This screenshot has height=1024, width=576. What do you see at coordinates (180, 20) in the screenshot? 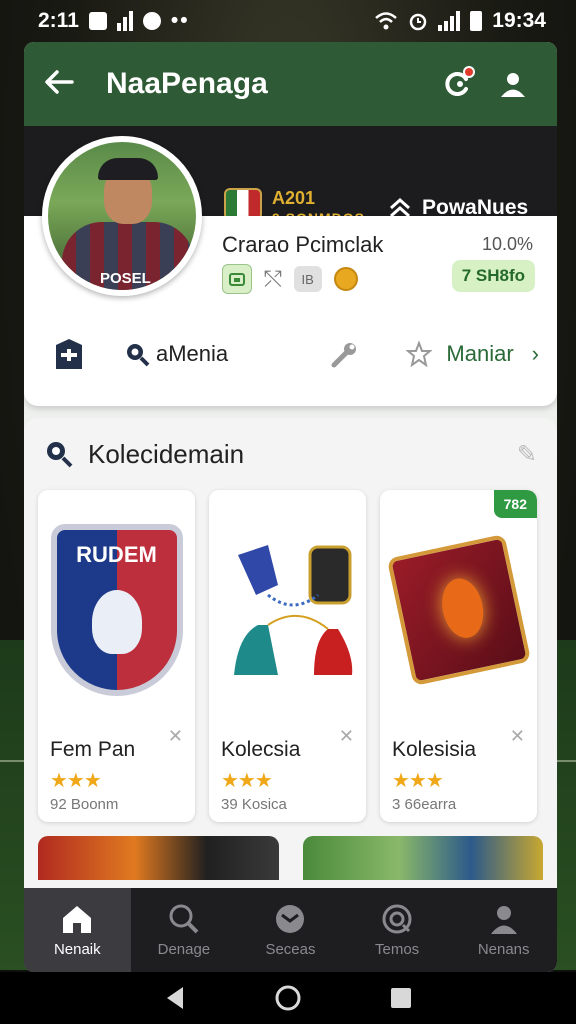
I see `more-dots-icon: ••` at bounding box center [180, 20].